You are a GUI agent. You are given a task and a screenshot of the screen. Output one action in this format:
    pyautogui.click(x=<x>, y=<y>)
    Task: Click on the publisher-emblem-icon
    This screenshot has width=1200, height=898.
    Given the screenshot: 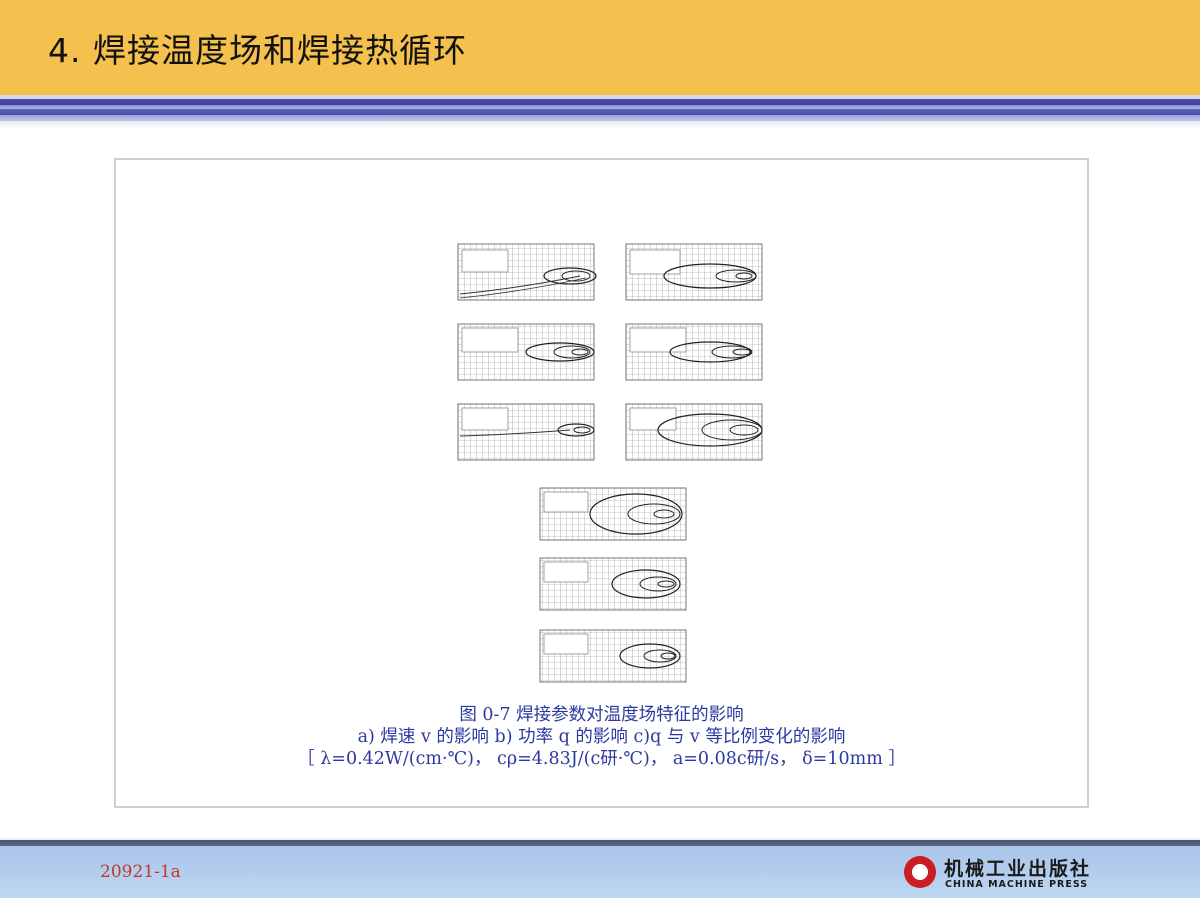 What is the action you would take?
    pyautogui.click(x=920, y=872)
    